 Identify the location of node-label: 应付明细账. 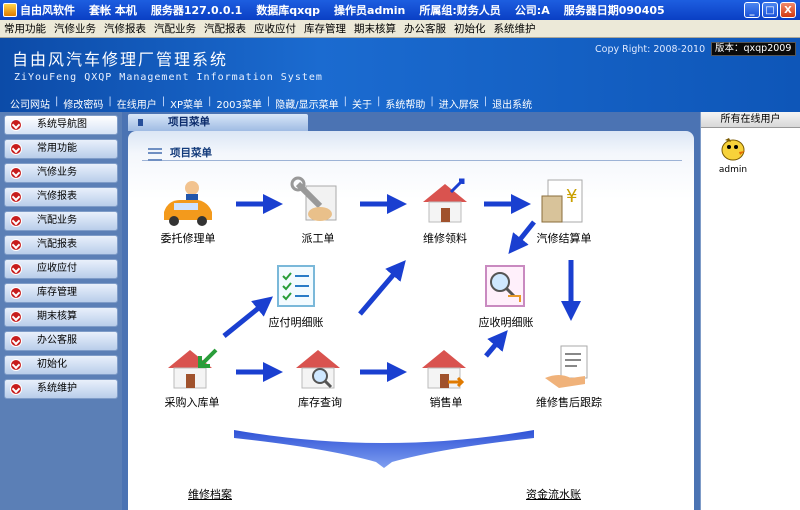
(296, 322).